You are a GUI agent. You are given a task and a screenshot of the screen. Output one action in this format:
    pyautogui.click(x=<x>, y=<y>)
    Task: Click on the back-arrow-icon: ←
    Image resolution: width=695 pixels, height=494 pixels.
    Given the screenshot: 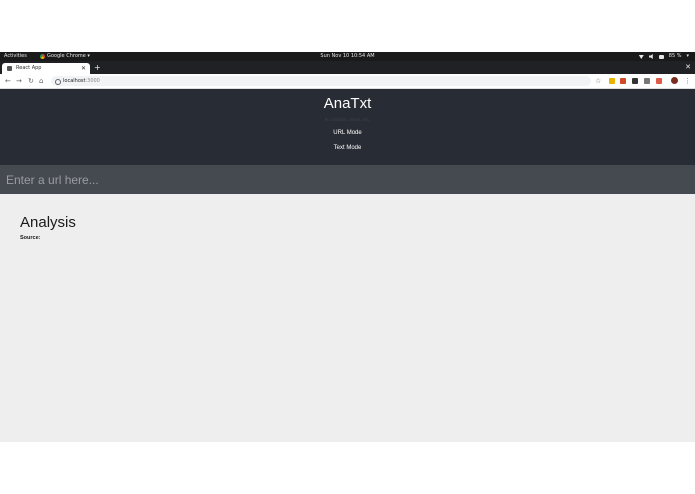 What is the action you would take?
    pyautogui.click(x=8, y=81)
    